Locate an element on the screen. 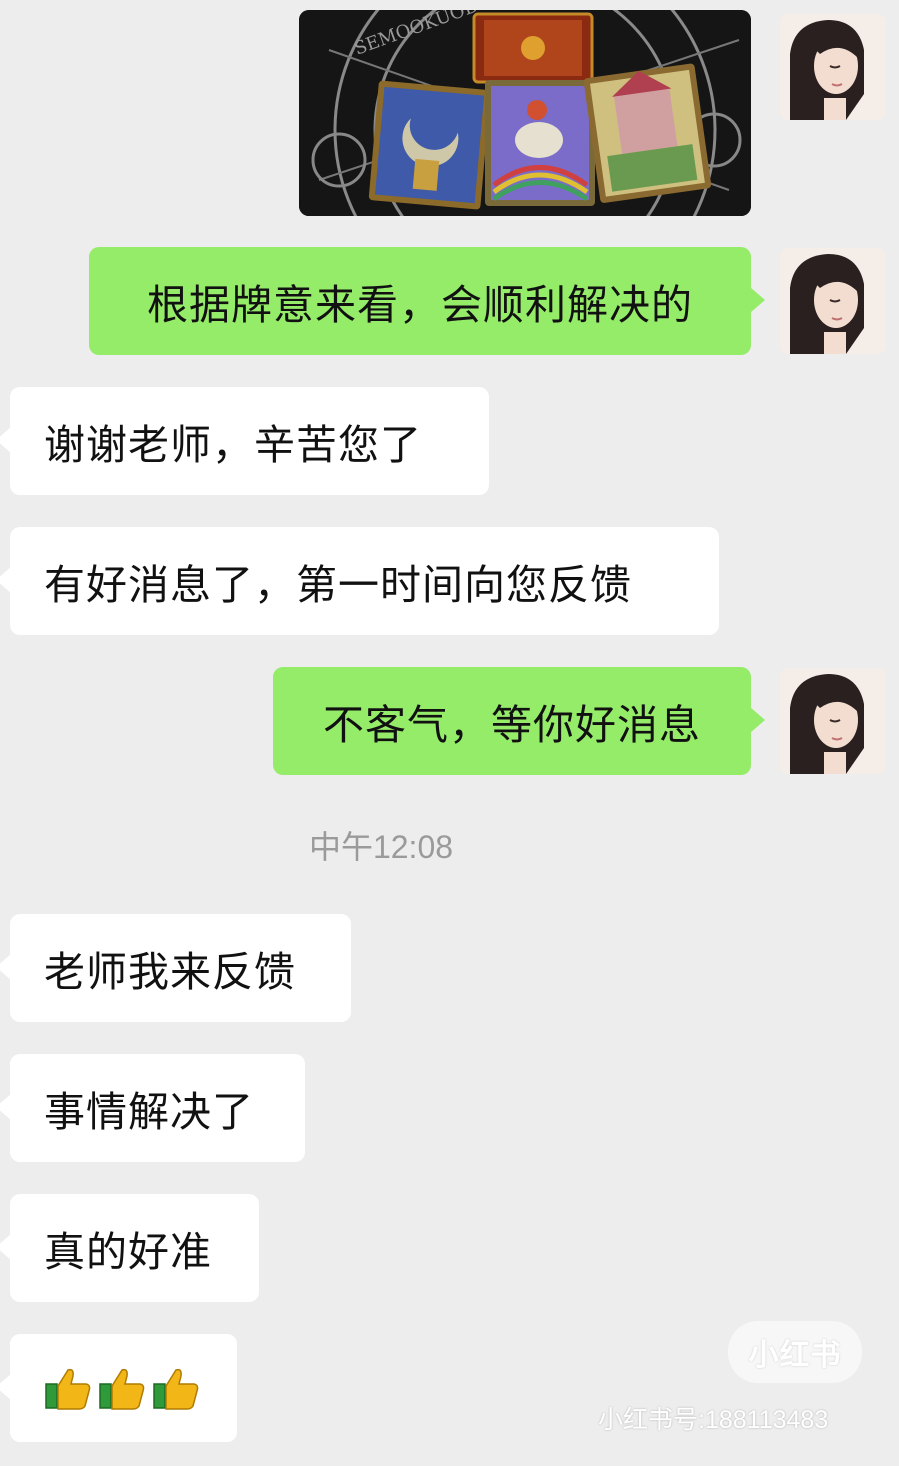 The height and width of the screenshot is (1466, 899). message-text: 老师我来反馈 is located at coordinates (170, 972).